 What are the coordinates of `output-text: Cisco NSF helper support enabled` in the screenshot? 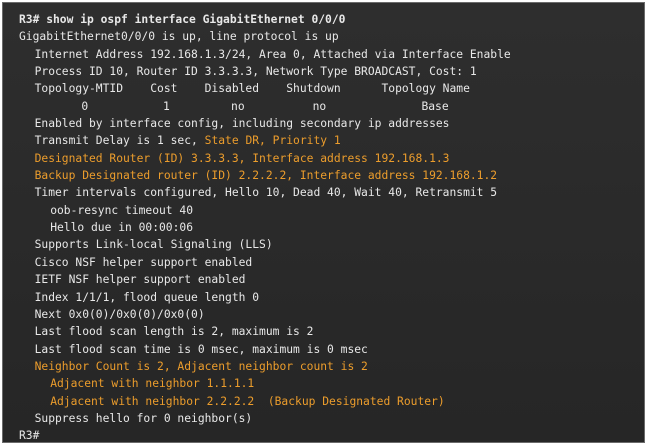 It's located at (143, 262).